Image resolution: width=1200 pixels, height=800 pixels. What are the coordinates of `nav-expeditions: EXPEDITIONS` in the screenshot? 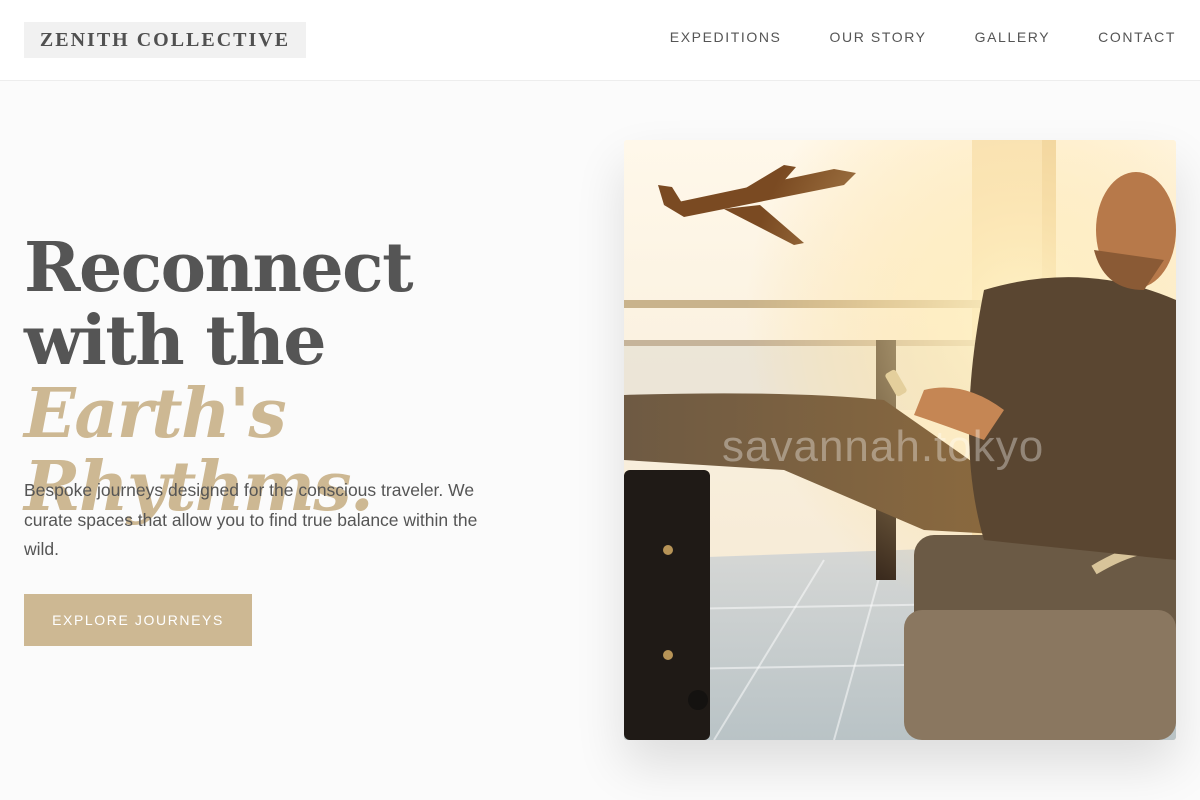 It's located at (726, 37).